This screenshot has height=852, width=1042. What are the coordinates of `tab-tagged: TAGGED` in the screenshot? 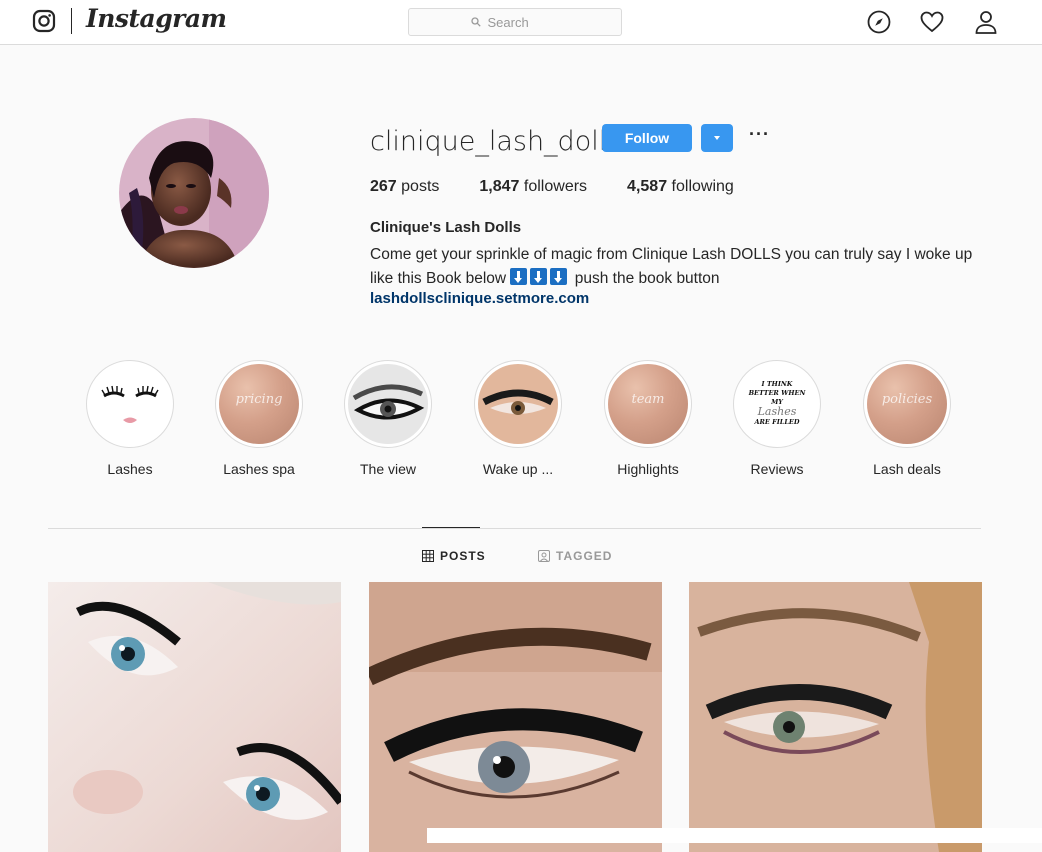 It's located at (575, 556).